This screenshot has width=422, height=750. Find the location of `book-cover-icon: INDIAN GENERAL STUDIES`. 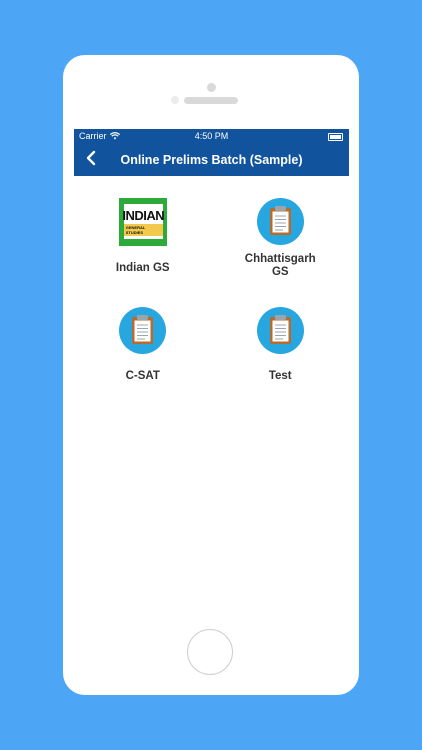

book-cover-icon: INDIAN GENERAL STUDIES is located at coordinates (142, 222).